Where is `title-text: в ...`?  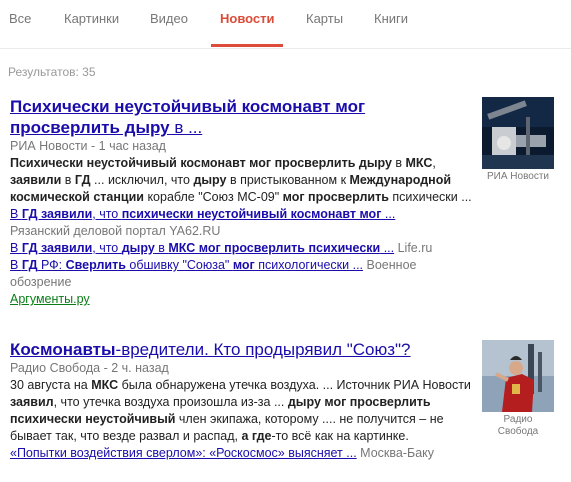
title-text: в ... is located at coordinates (186, 127).